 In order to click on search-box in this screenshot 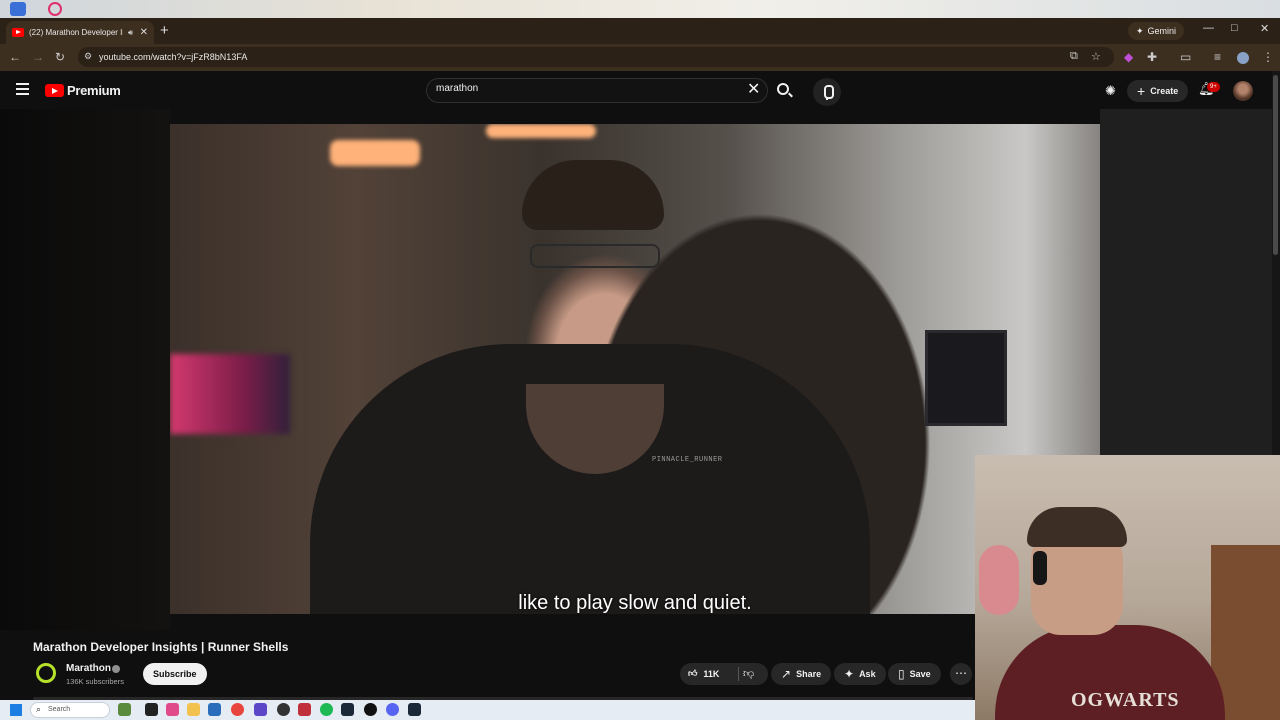, I will do `click(597, 90)`.